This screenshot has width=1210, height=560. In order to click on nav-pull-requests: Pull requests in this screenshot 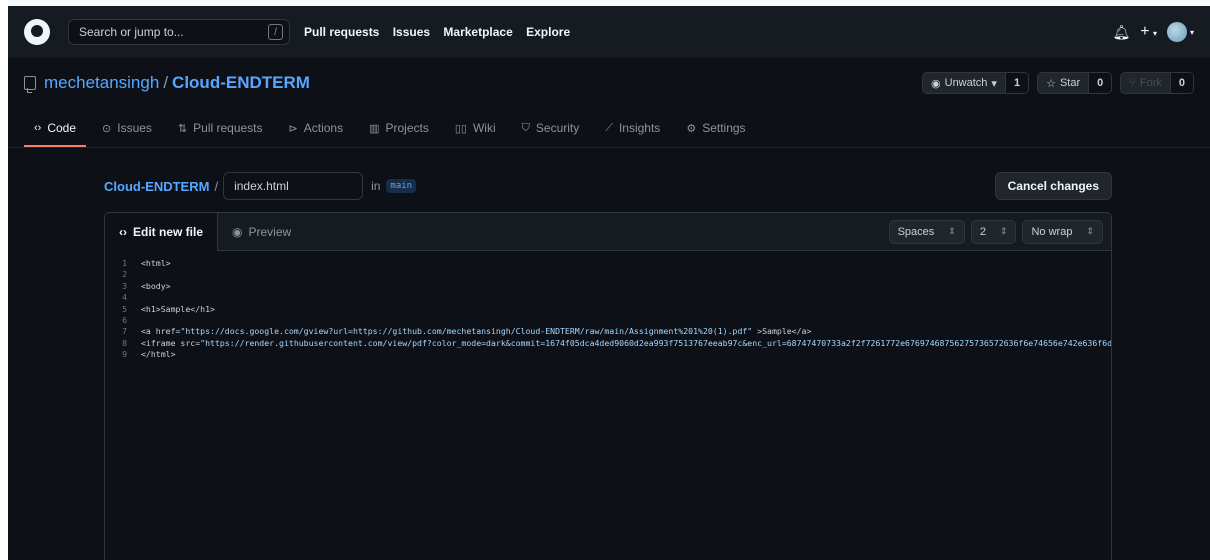, I will do `click(341, 32)`.